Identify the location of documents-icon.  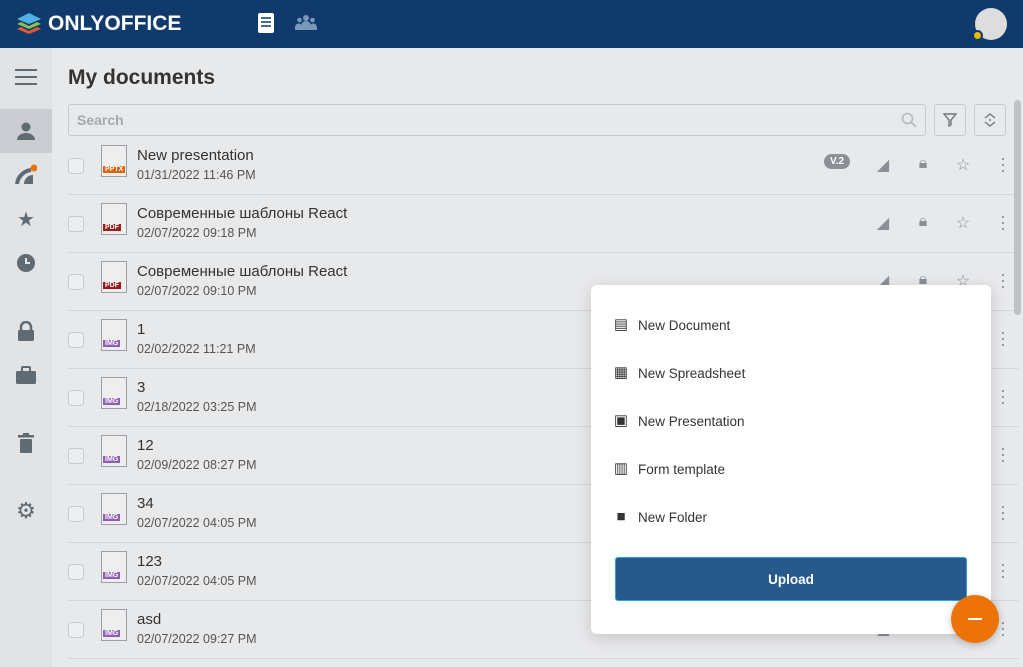
(266, 23).